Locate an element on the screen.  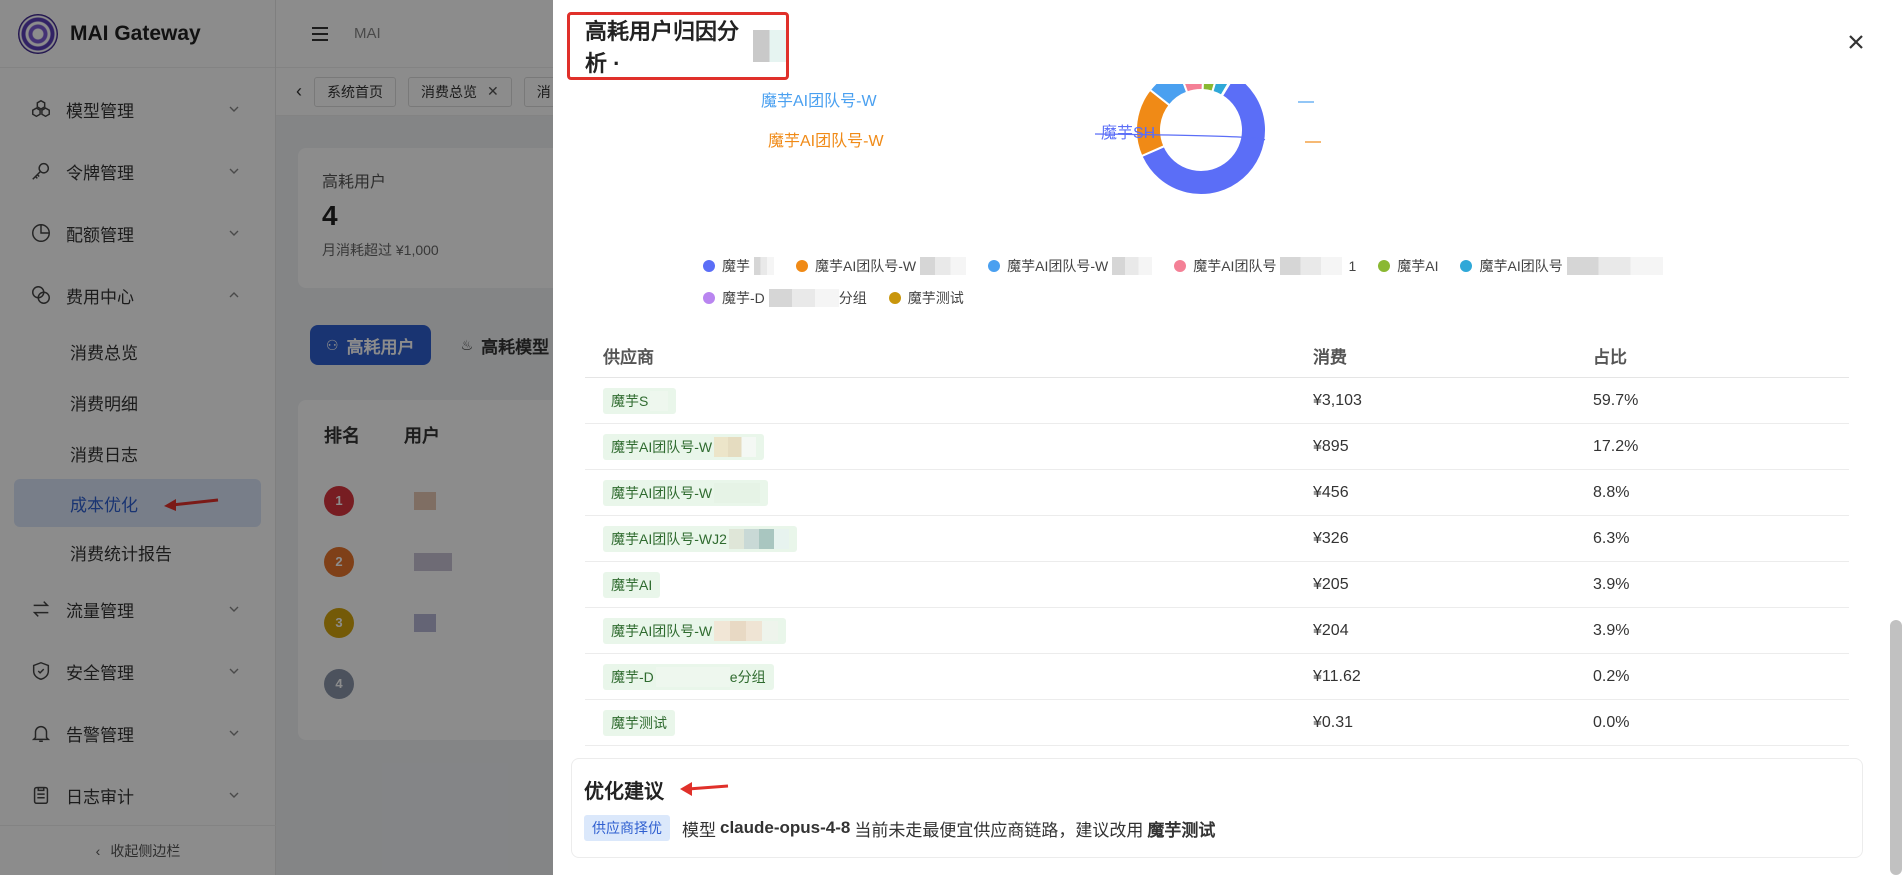
table-row: 魔芋AI团队号-W ¥204 3.9% is located at coordinates (1217, 631).